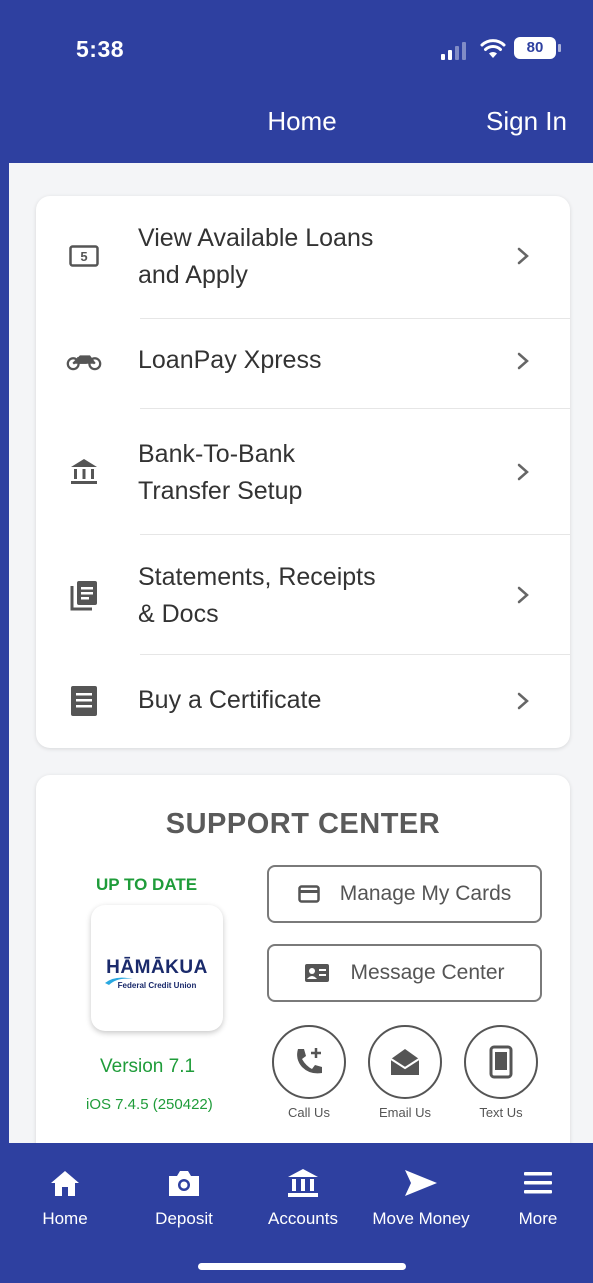  Describe the element at coordinates (84, 361) in the screenshot. I see `motorcycle-icon` at that location.